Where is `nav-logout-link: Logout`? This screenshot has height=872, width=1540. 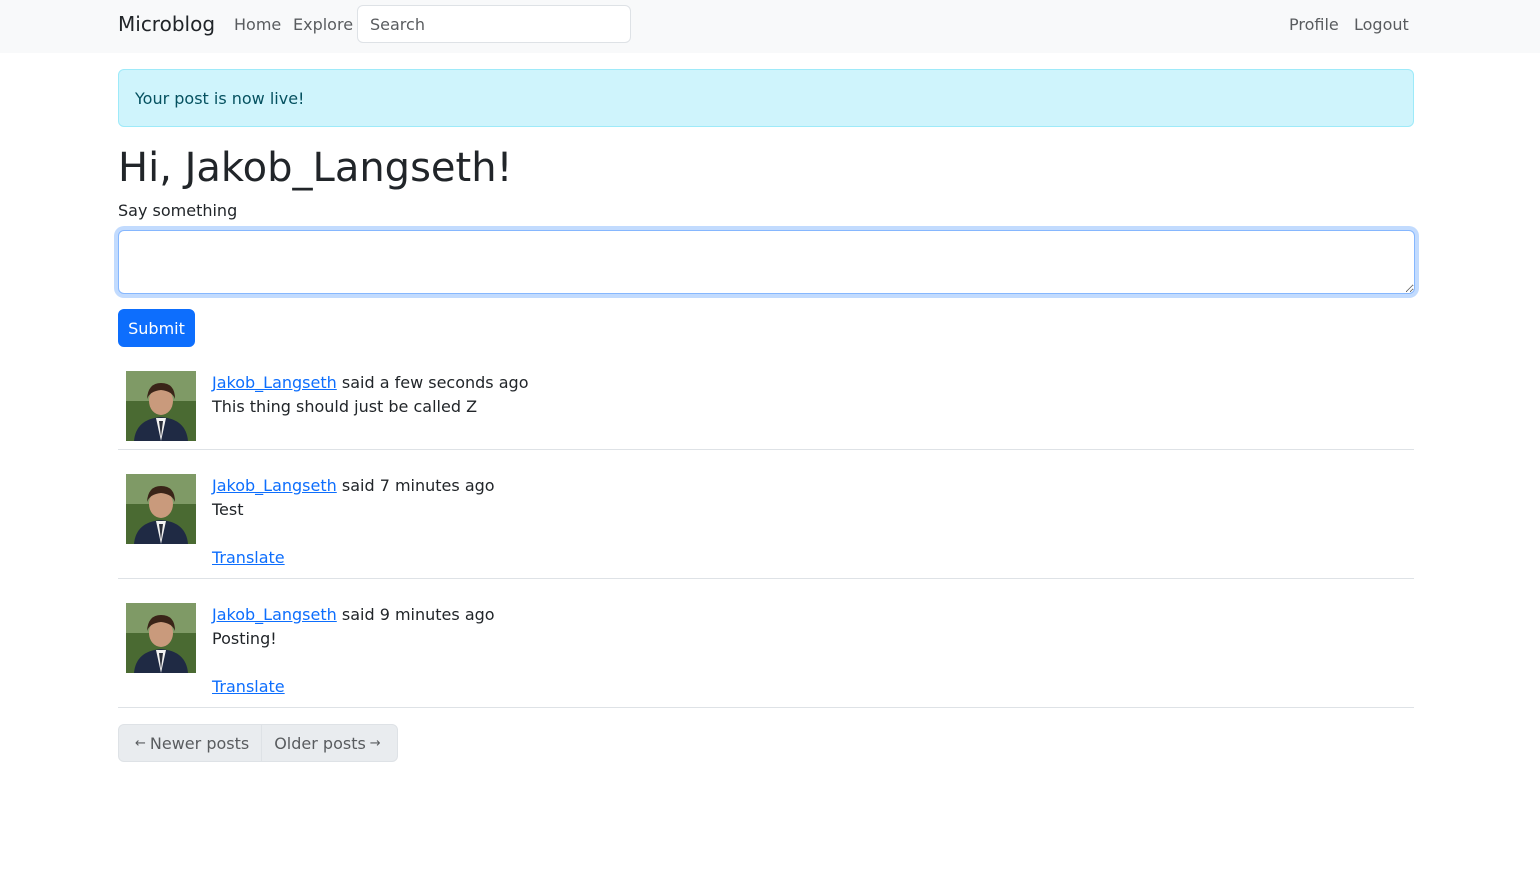
nav-logout-link: Logout is located at coordinates (1381, 24).